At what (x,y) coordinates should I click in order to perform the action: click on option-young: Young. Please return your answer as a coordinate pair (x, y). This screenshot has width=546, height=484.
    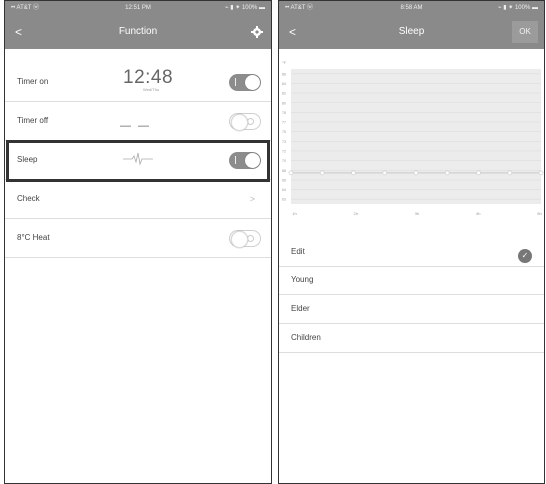
    Looking at the image, I should click on (411, 280).